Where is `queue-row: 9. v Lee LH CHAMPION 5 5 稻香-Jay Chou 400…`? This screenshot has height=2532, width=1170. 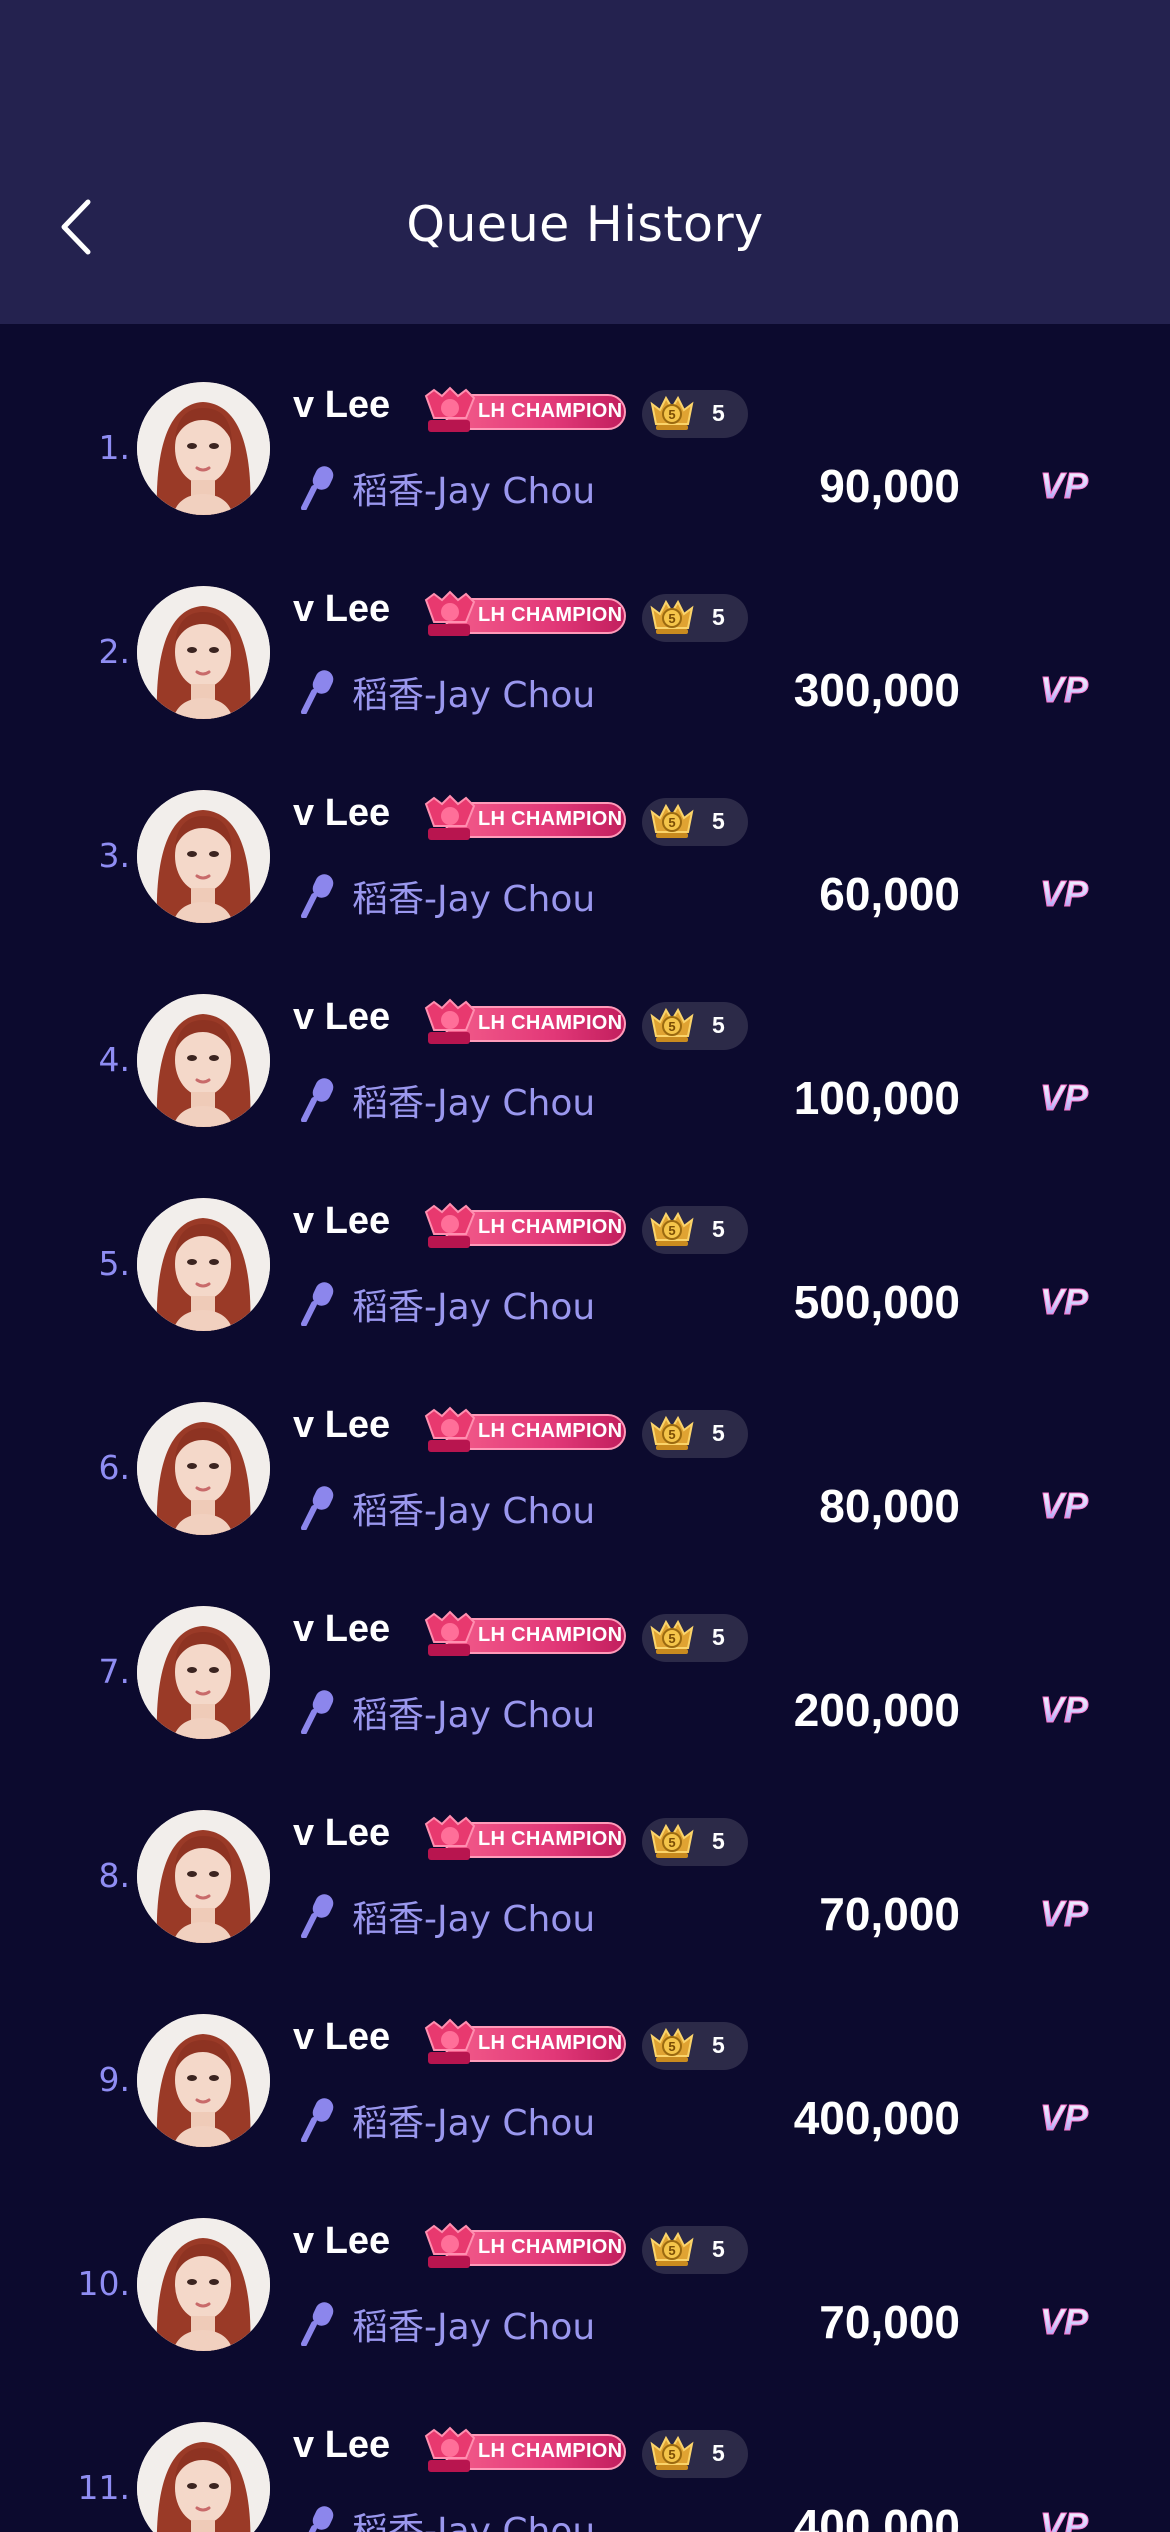 queue-row: 9. v Lee LH CHAMPION 5 5 稻香-Jay Chou 400… is located at coordinates (585, 2058).